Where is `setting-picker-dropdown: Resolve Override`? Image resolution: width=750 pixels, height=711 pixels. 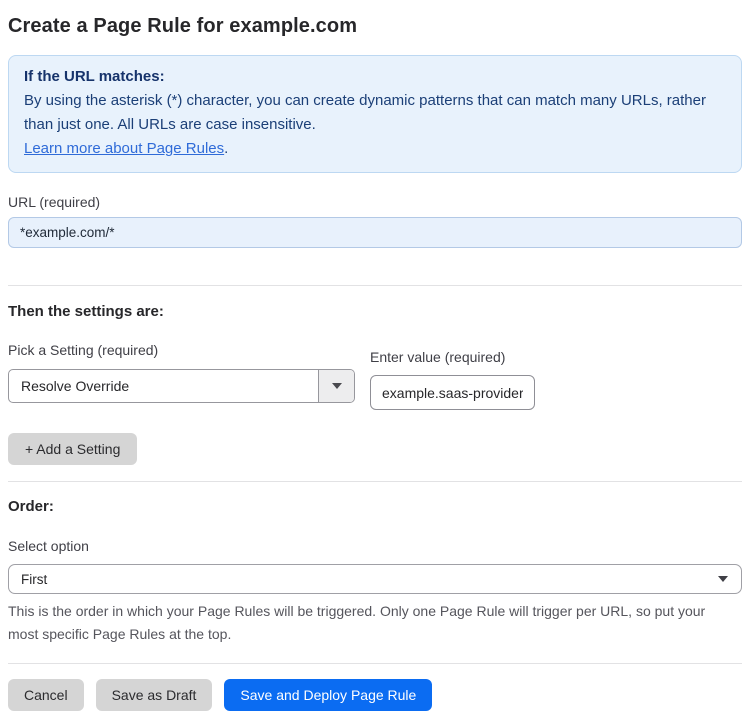
setting-picker-dropdown: Resolve Override is located at coordinates (181, 386).